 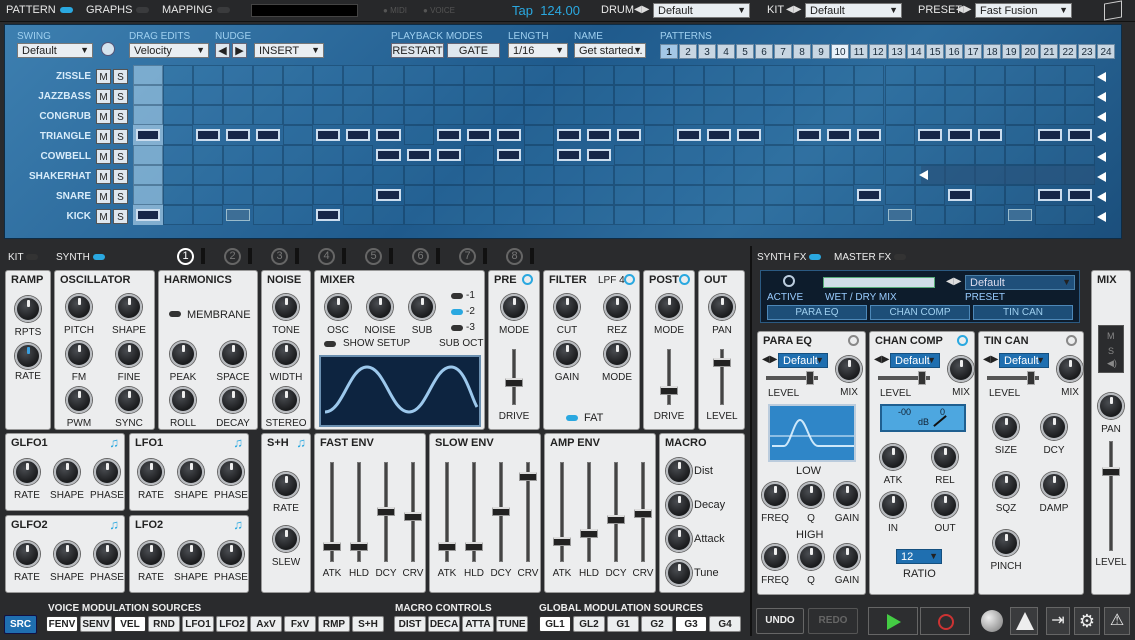 What do you see at coordinates (56, 196) in the screenshot?
I see `track-name: SNARE` at bounding box center [56, 196].